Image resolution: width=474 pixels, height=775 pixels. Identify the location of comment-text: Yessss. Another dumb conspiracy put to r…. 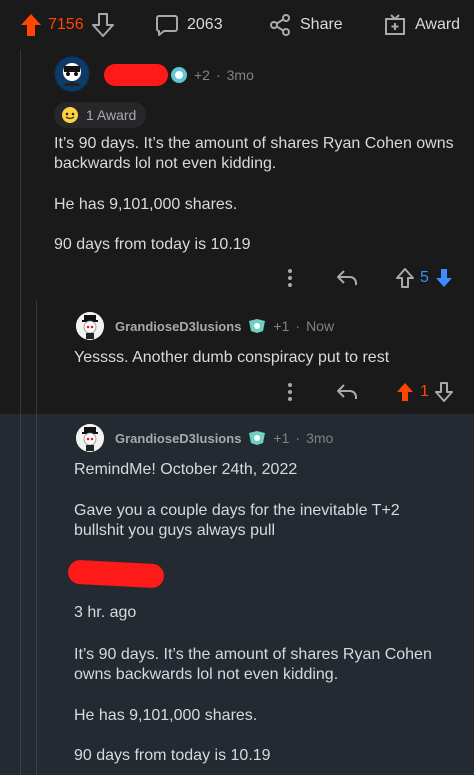
(232, 357).